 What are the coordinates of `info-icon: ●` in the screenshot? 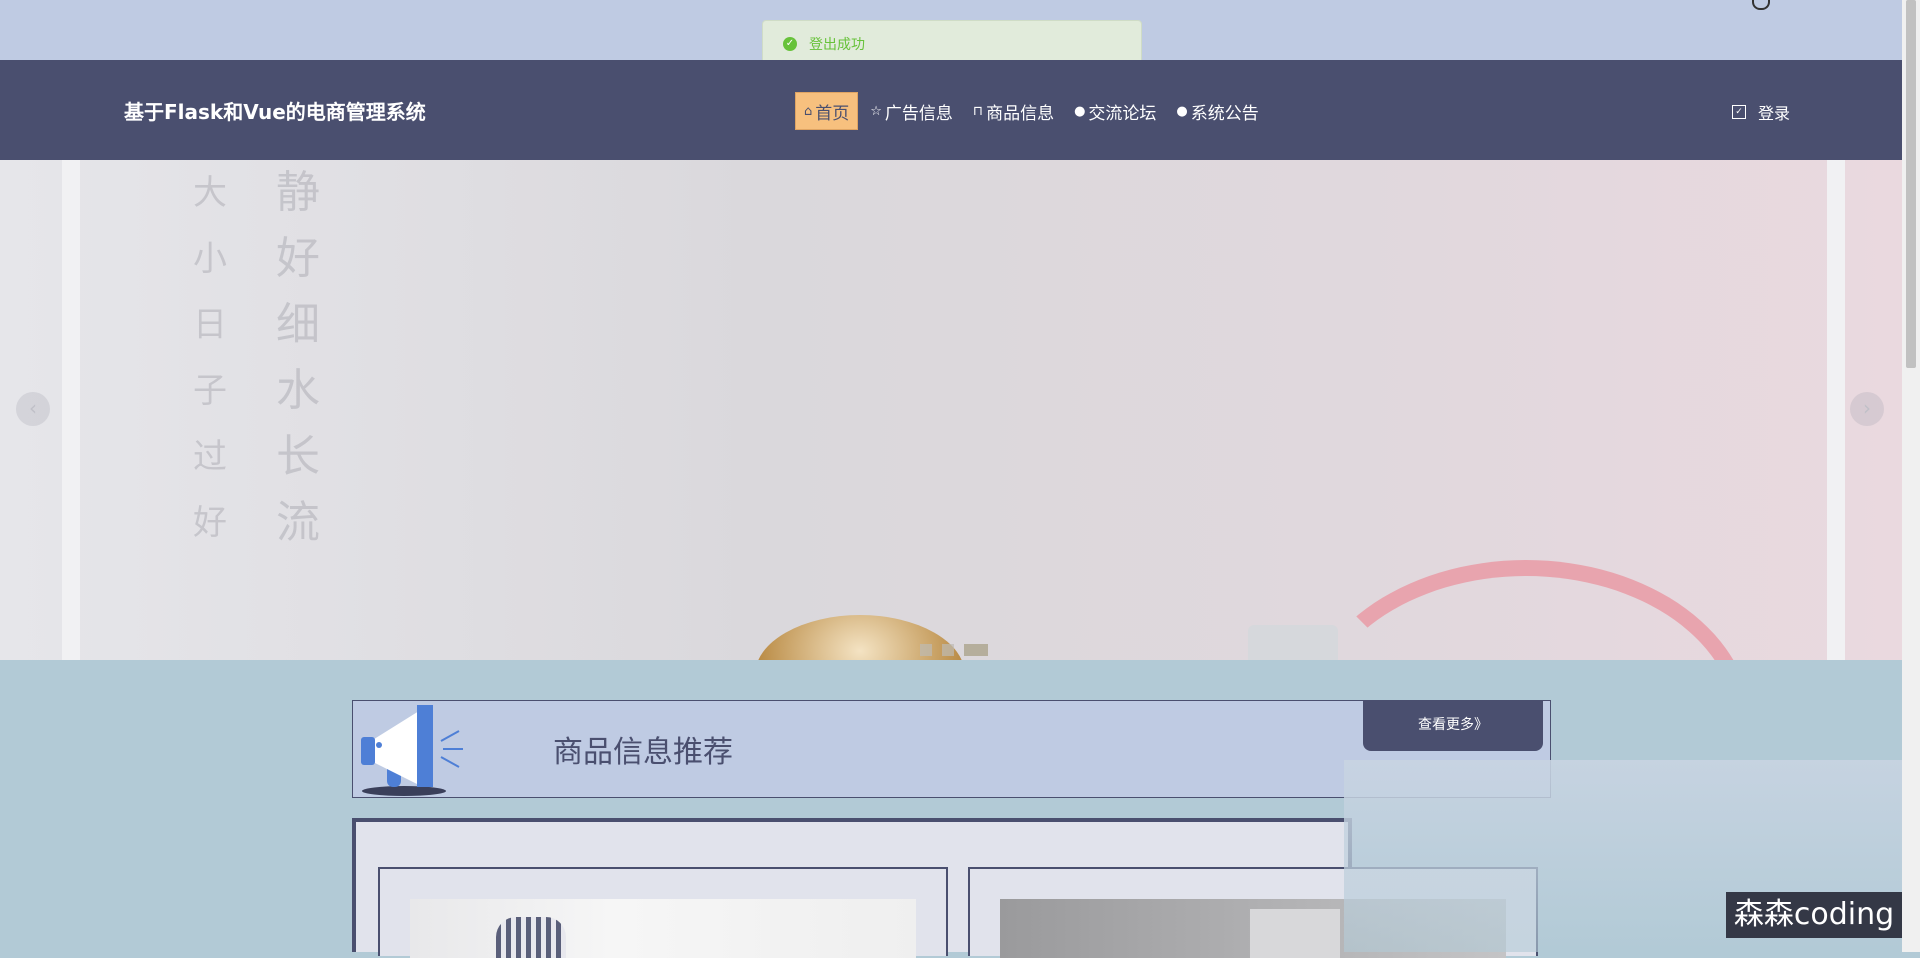 It's located at (1080, 111).